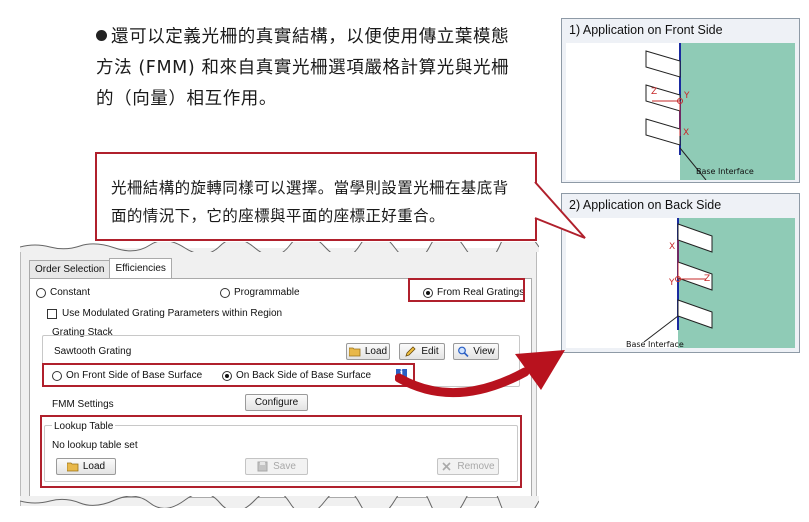 Image resolution: width=809 pixels, height=522 pixels. What do you see at coordinates (84, 426) in the screenshot?
I see `lookup-table-label: Lookup Table` at bounding box center [84, 426].